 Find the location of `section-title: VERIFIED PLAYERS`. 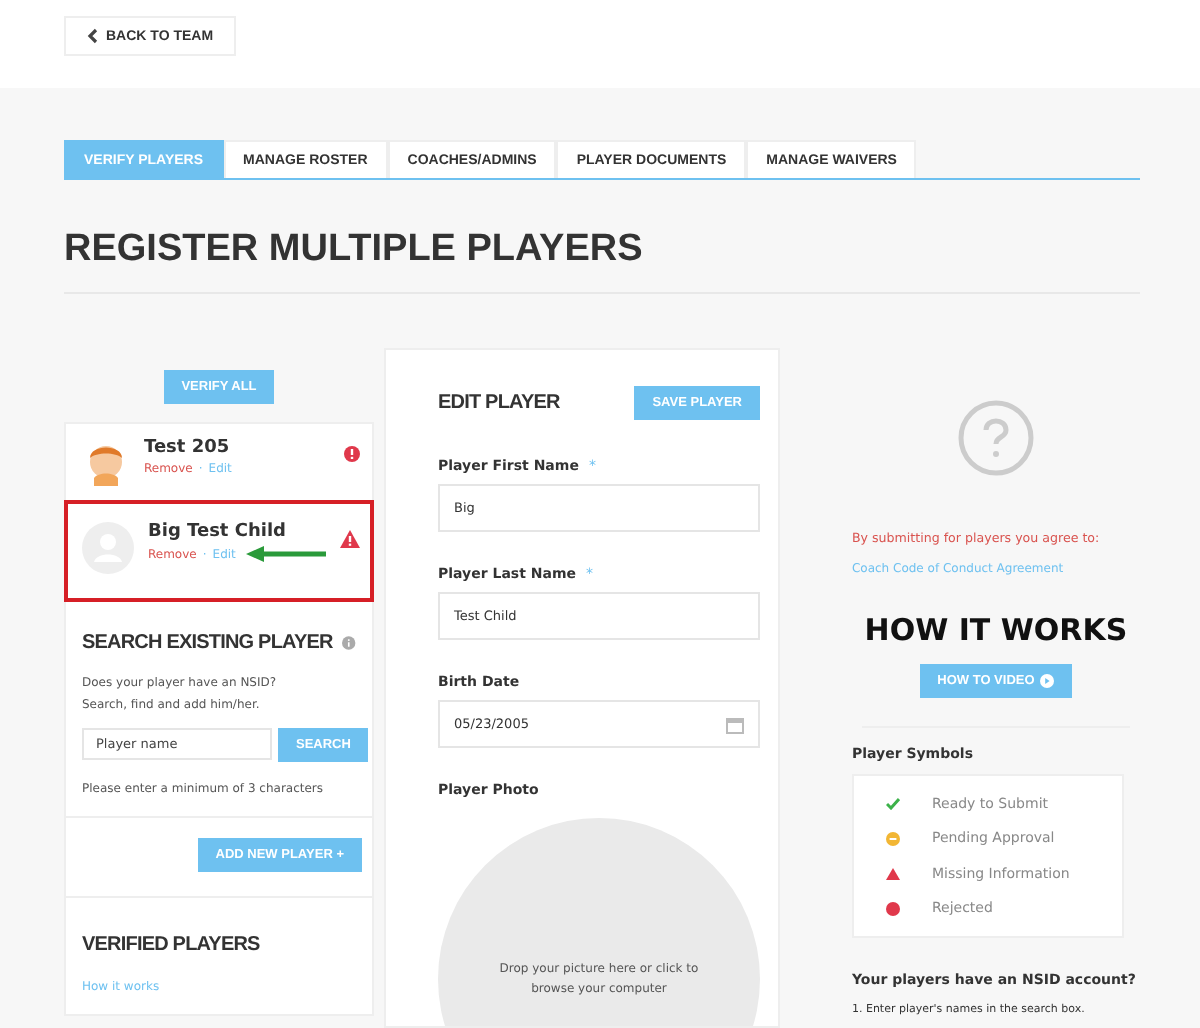

section-title: VERIFIED PLAYERS is located at coordinates (172, 945).